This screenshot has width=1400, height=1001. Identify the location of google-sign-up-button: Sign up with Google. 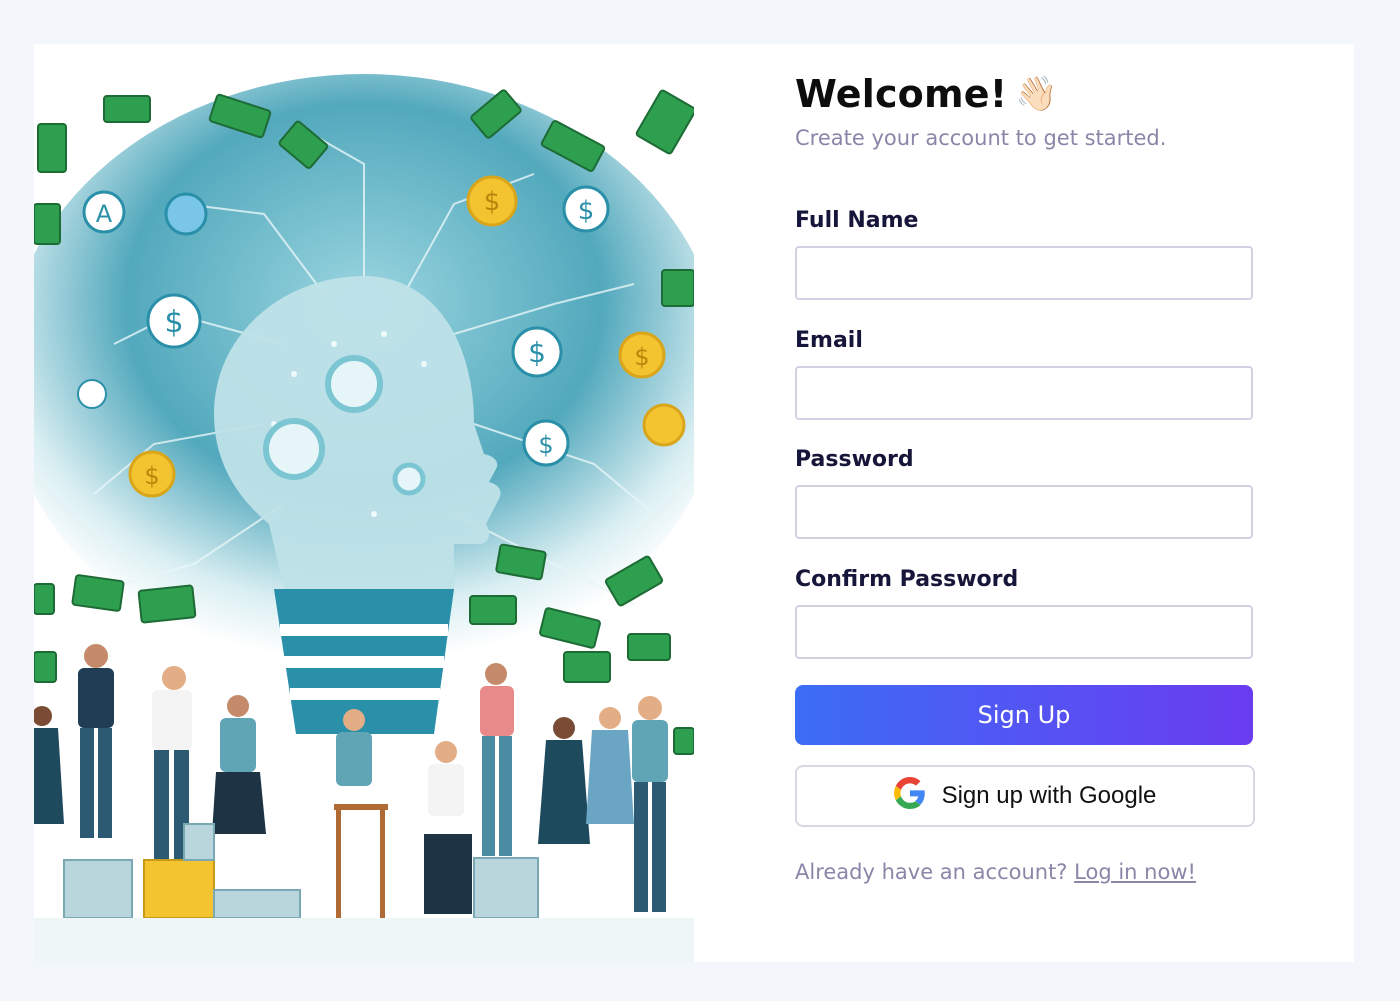
(1025, 796).